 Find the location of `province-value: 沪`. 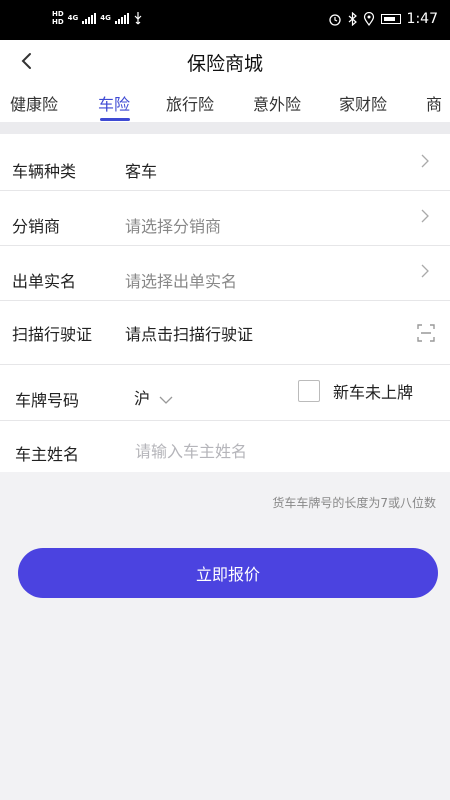

province-value: 沪 is located at coordinates (142, 398).